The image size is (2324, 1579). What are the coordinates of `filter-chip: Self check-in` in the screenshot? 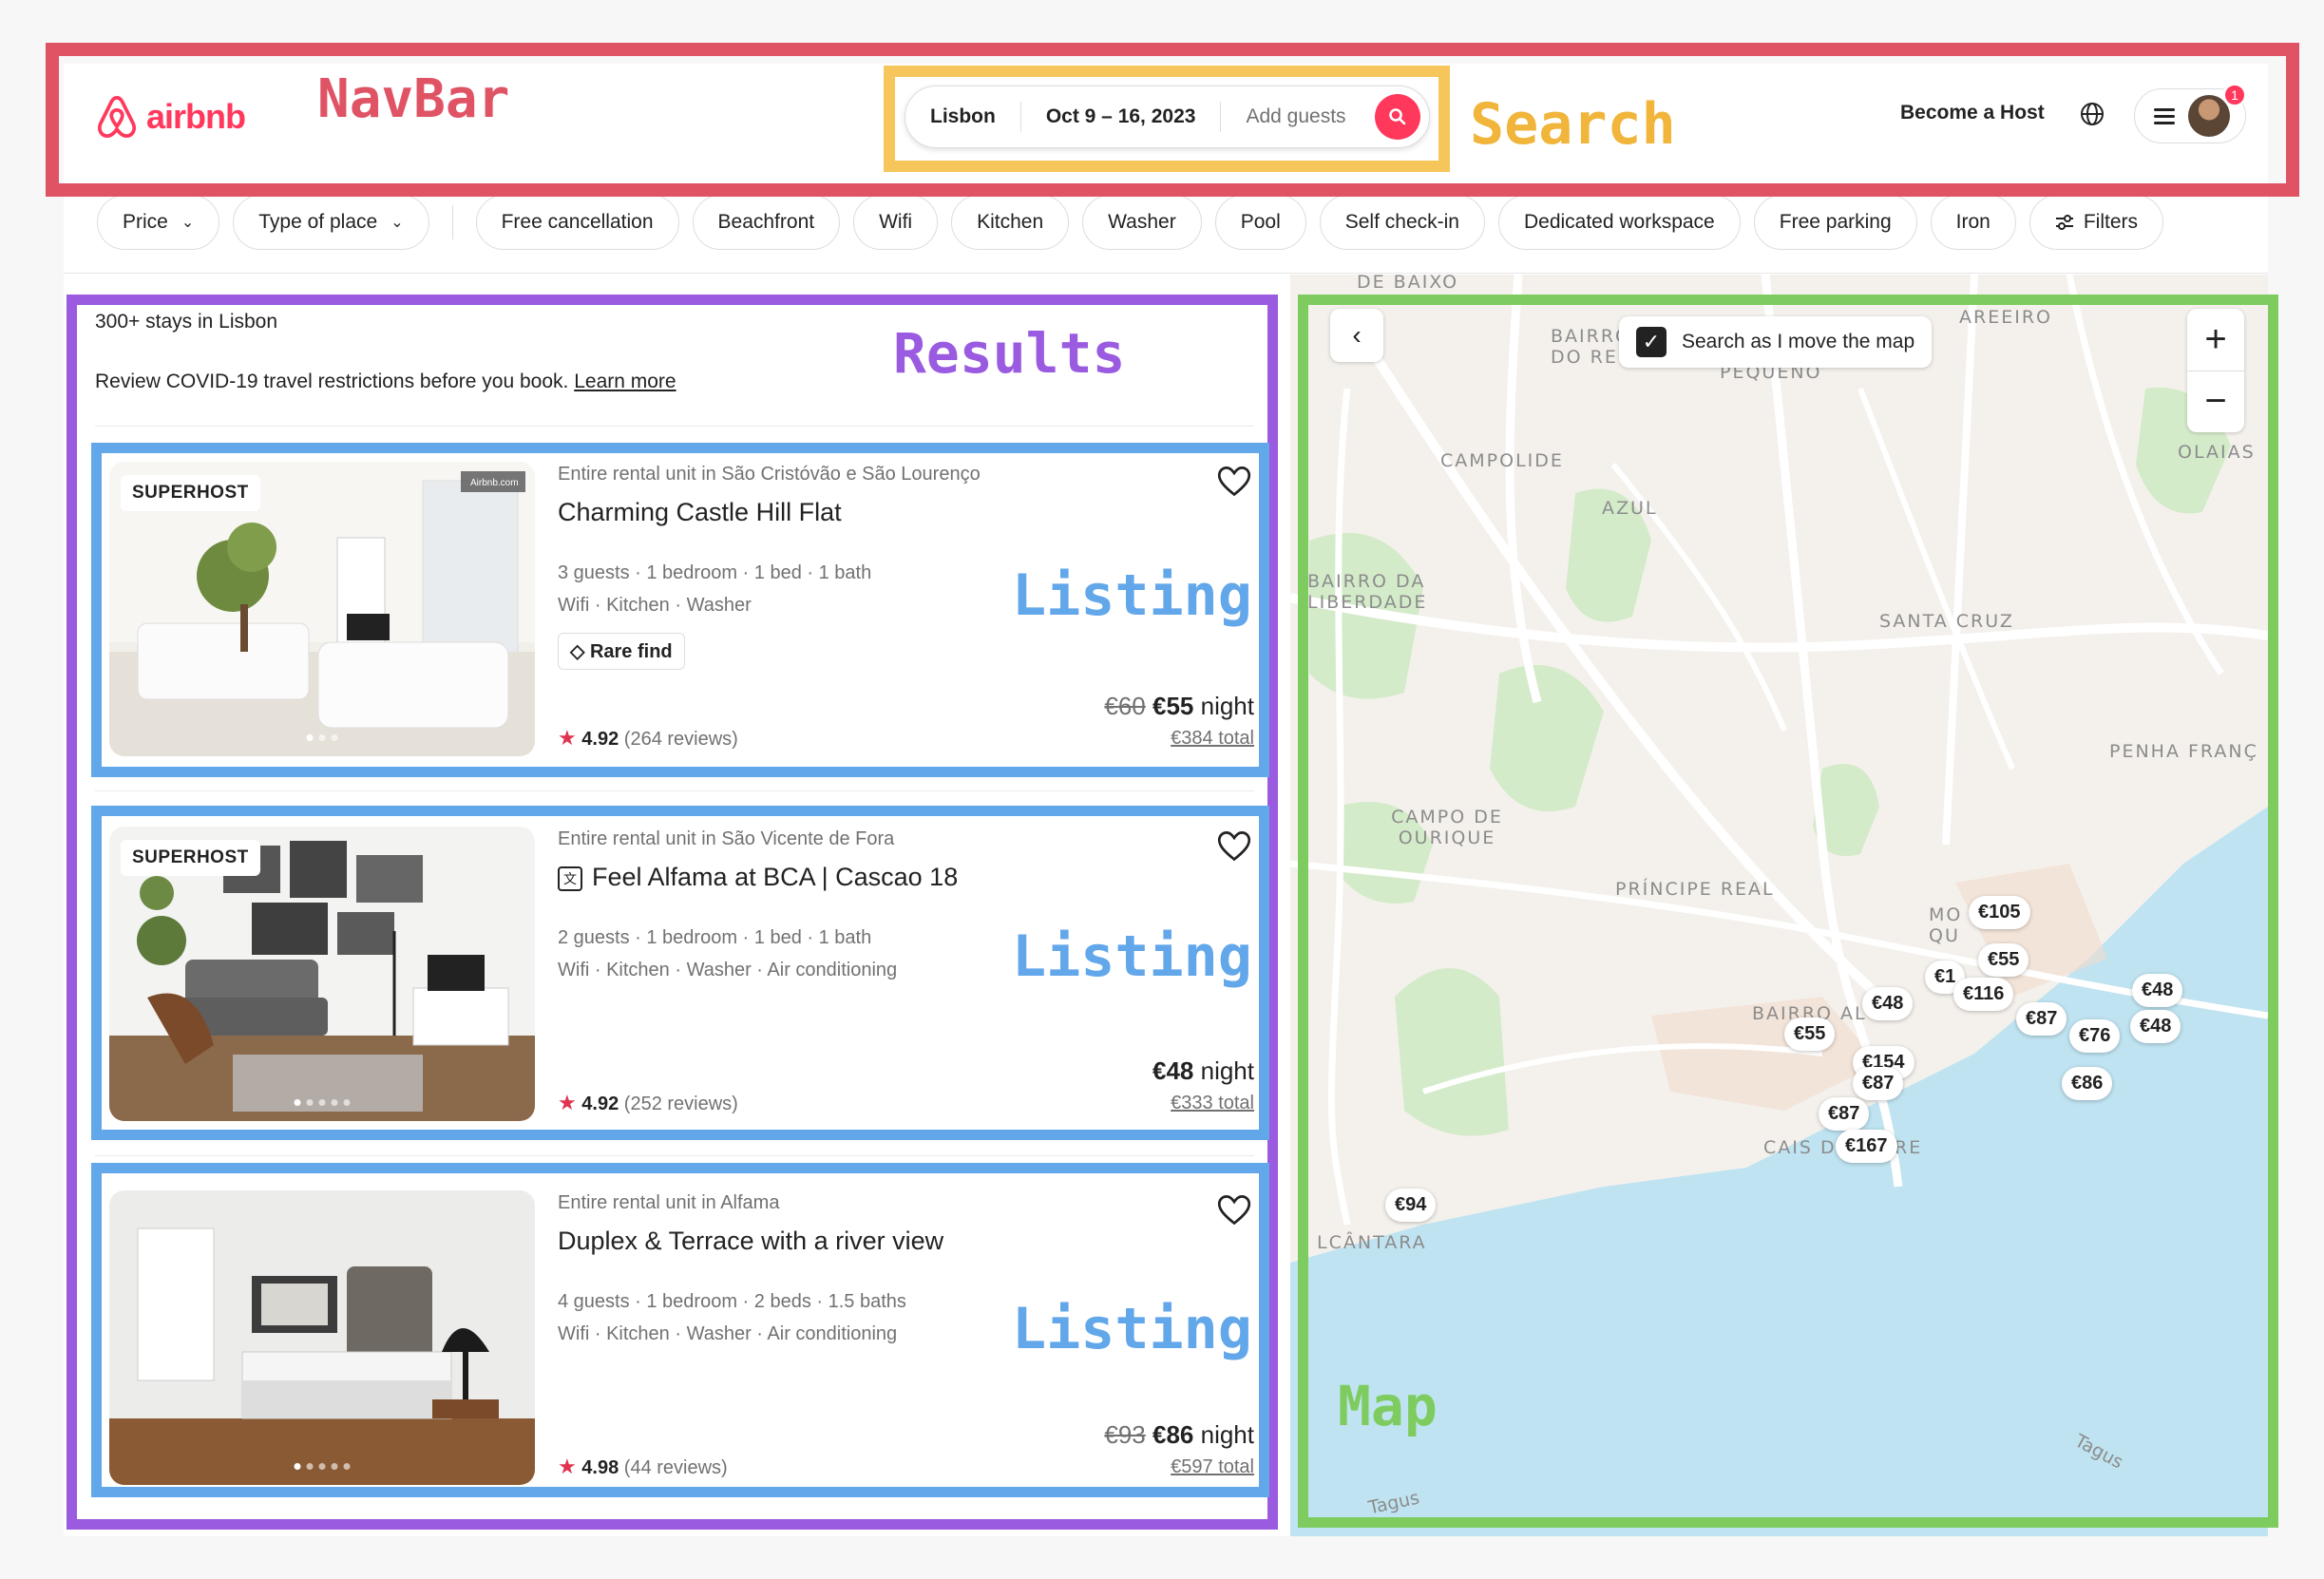 It's located at (1402, 222).